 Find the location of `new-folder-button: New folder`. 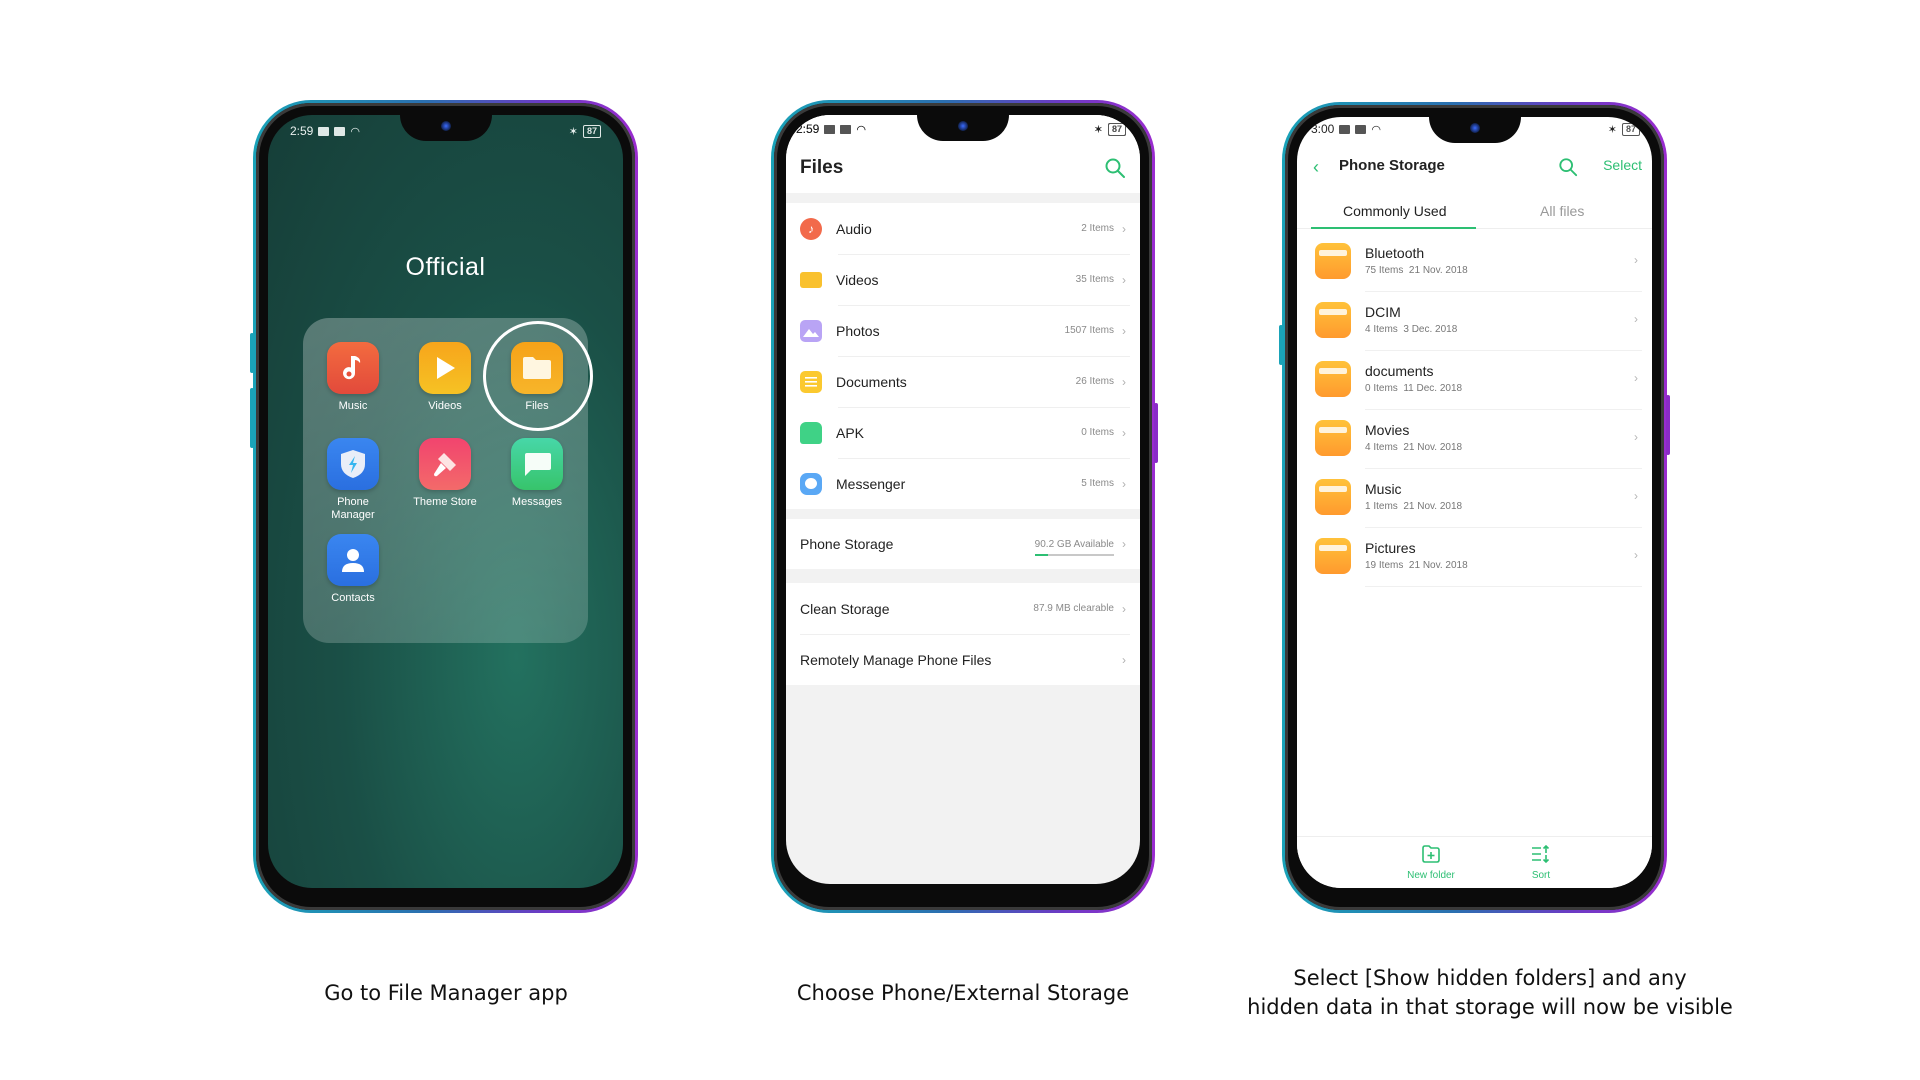

new-folder-button: New folder is located at coordinates (1431, 863).